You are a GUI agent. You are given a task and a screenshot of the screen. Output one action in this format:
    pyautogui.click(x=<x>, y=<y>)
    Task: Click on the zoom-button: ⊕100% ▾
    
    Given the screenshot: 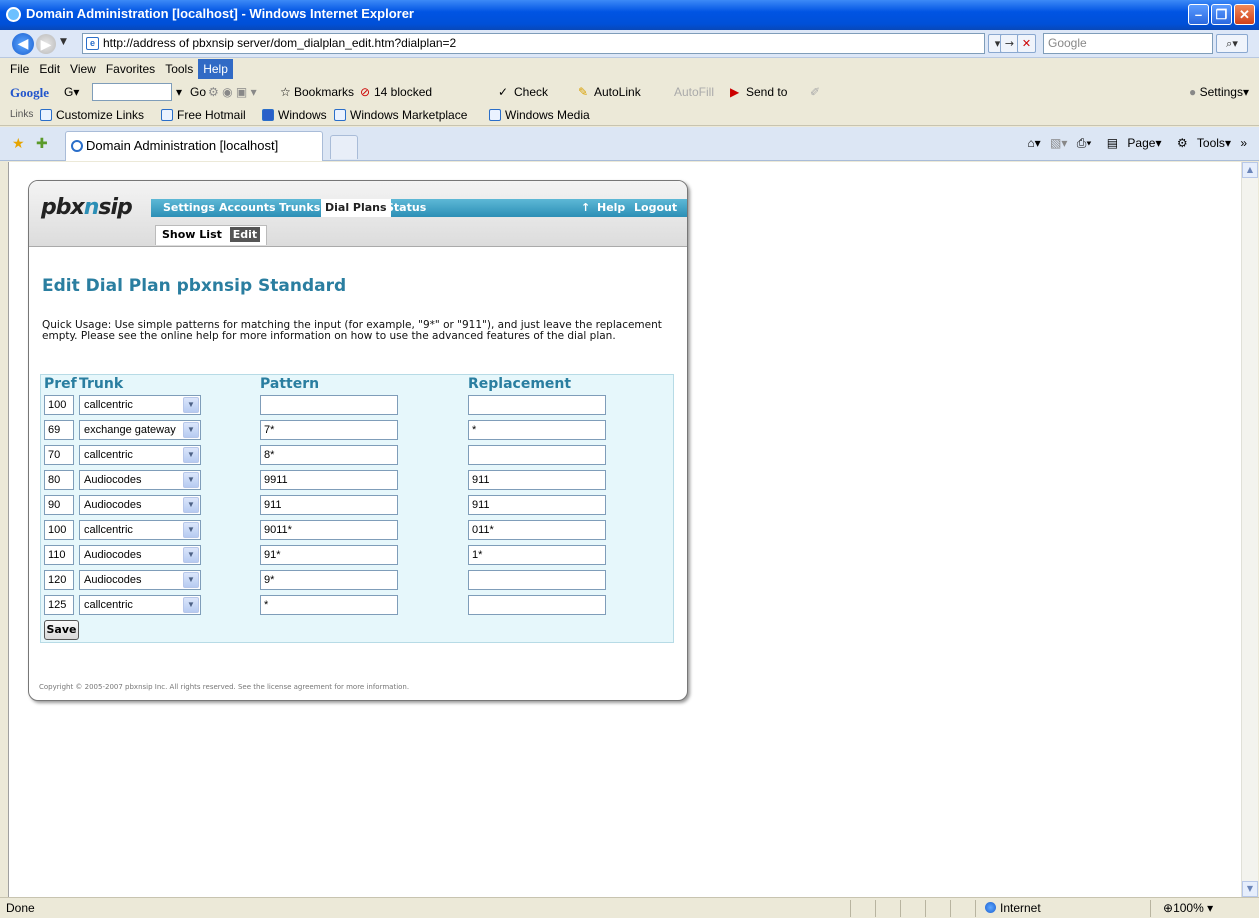 What is the action you would take?
    pyautogui.click(x=1188, y=908)
    